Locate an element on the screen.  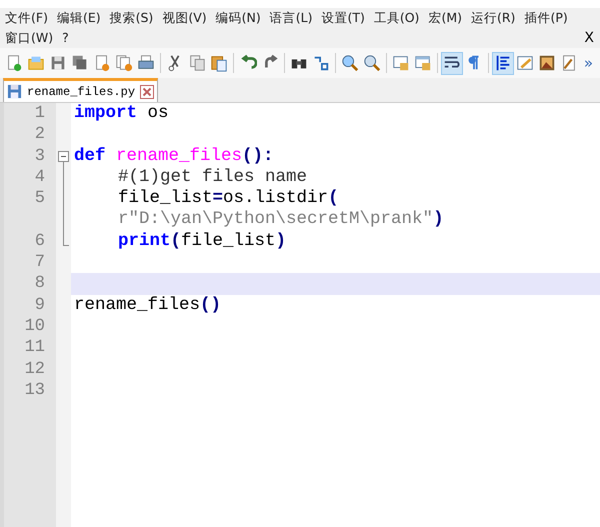
menu-item: 搜索(S) is located at coordinates (132, 18).